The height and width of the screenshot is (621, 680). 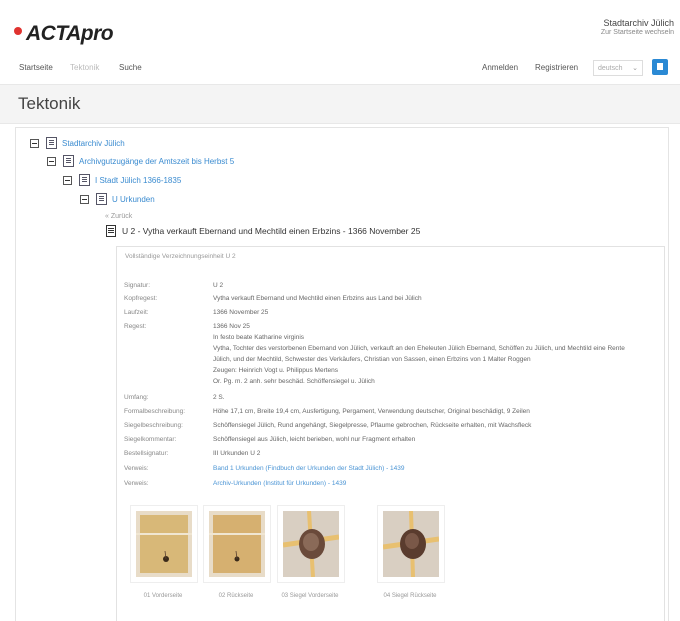 I want to click on title-bar: Tektonik, so click(x=340, y=104).